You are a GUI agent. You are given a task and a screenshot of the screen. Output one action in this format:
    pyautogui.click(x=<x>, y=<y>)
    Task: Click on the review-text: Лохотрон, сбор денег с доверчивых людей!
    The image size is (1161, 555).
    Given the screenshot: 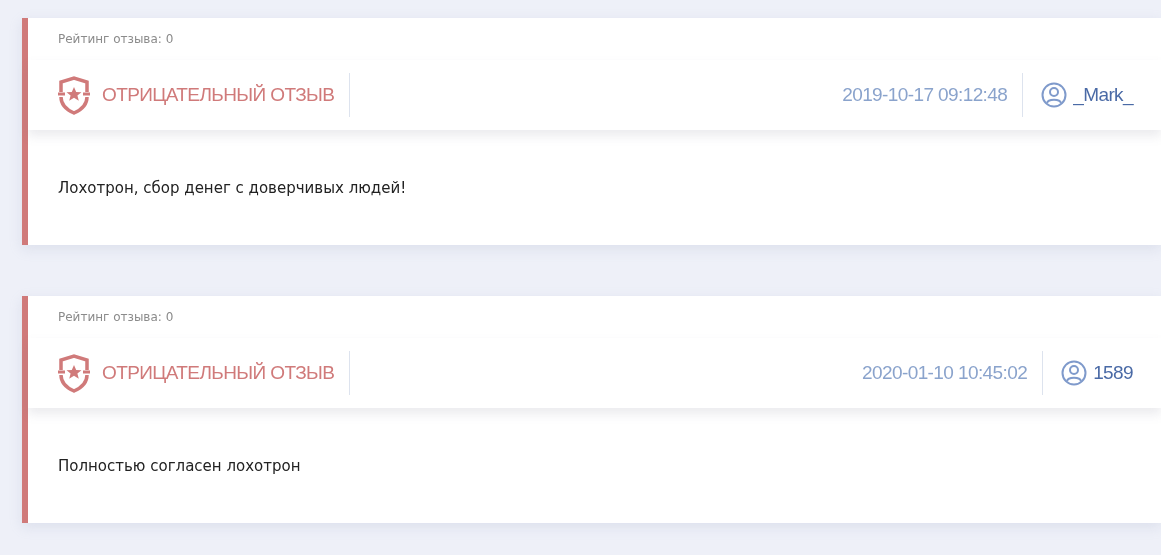 What is the action you would take?
    pyautogui.click(x=232, y=188)
    